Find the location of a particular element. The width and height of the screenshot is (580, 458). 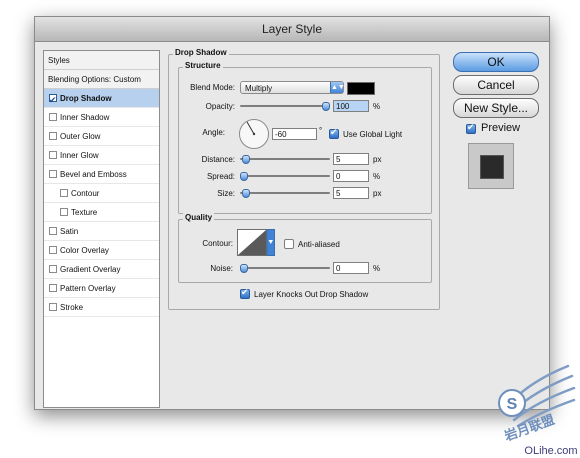

blend-mode-label: Blend Mode: is located at coordinates (212, 87).